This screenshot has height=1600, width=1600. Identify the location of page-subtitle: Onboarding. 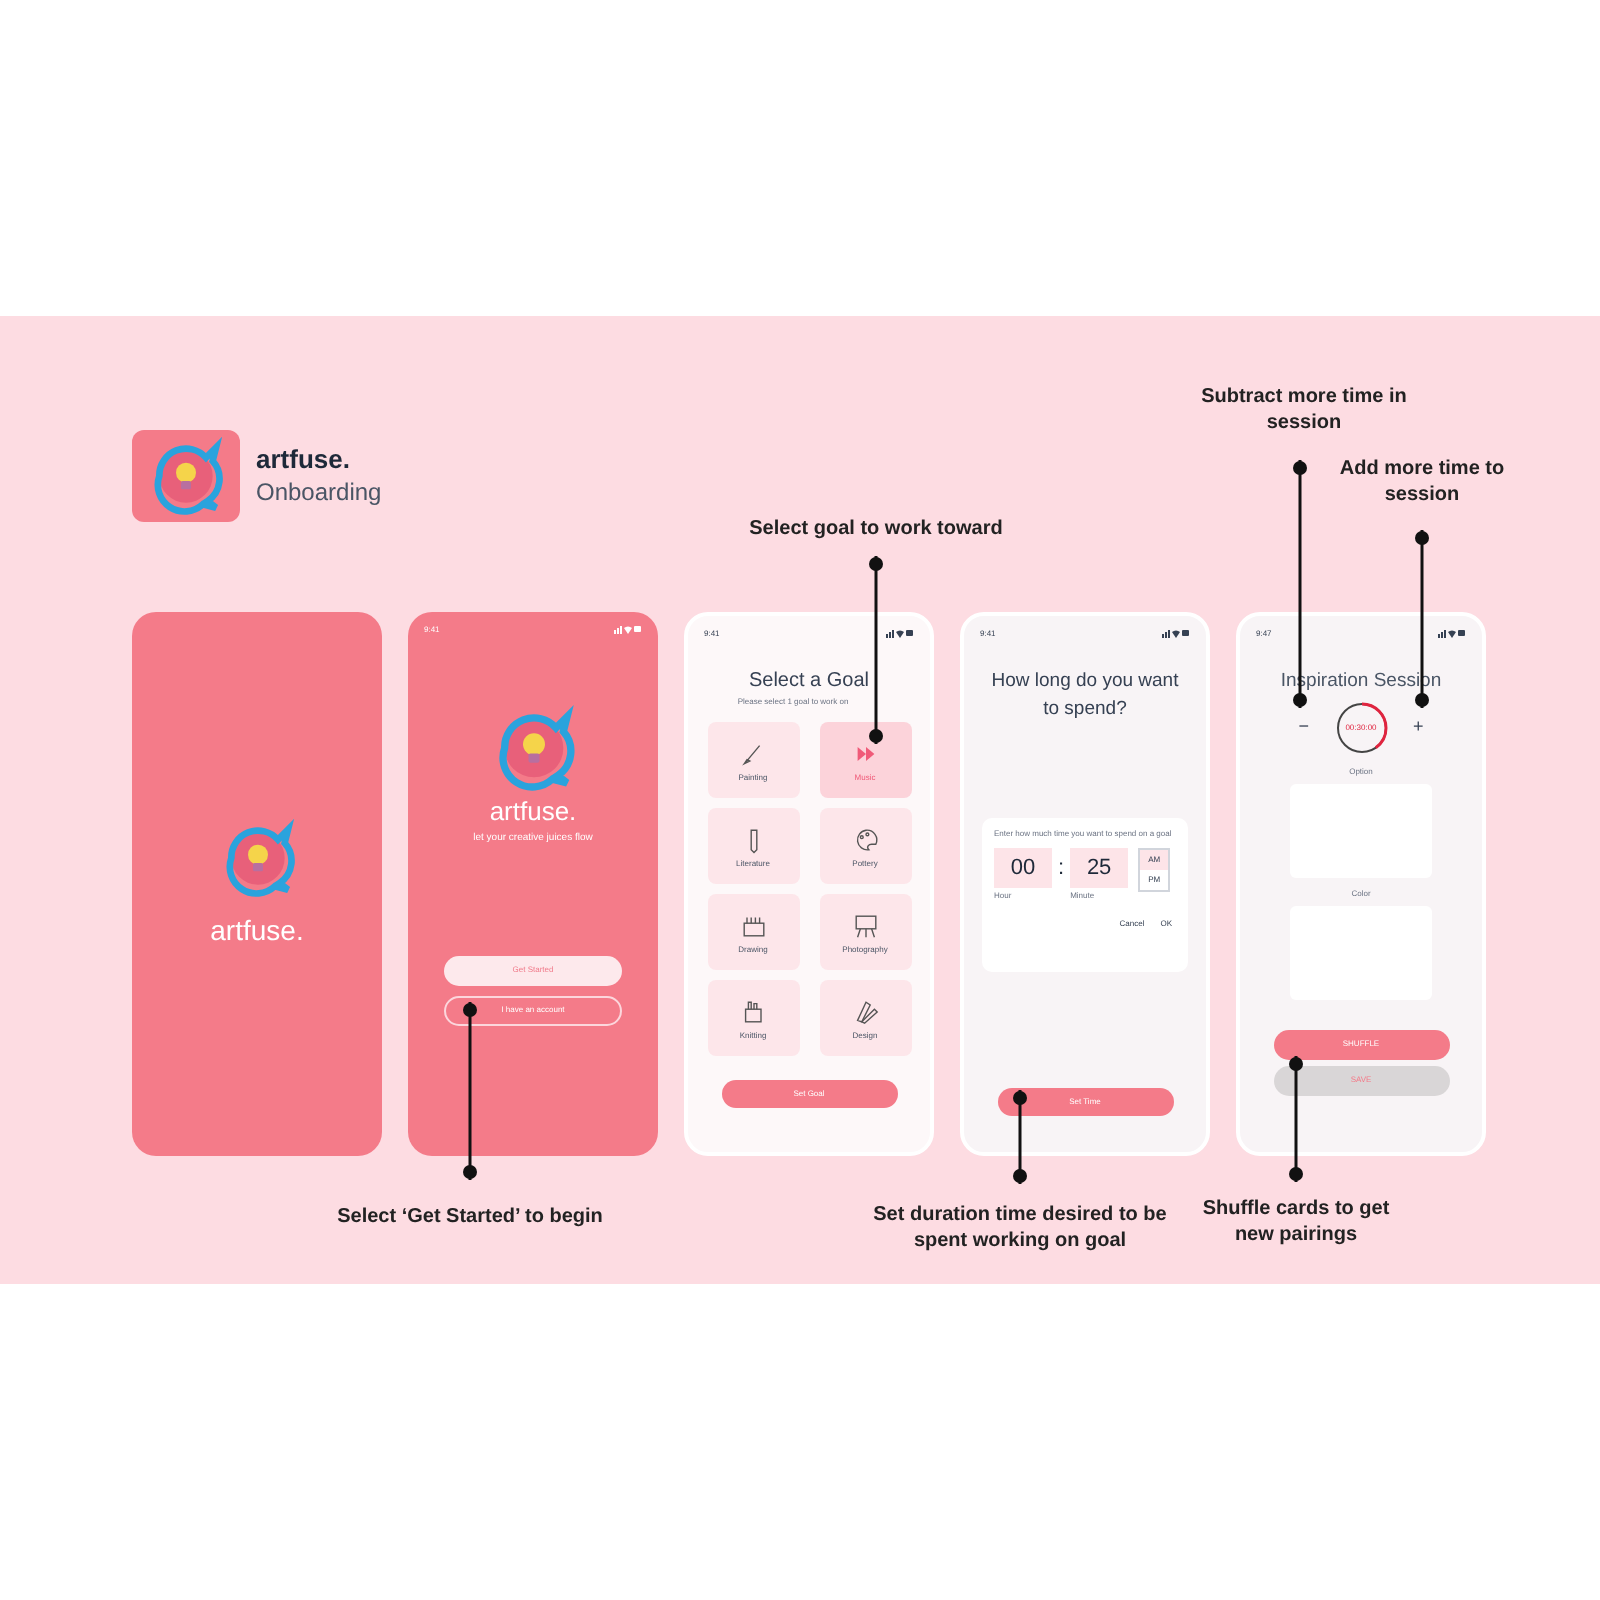
(319, 492).